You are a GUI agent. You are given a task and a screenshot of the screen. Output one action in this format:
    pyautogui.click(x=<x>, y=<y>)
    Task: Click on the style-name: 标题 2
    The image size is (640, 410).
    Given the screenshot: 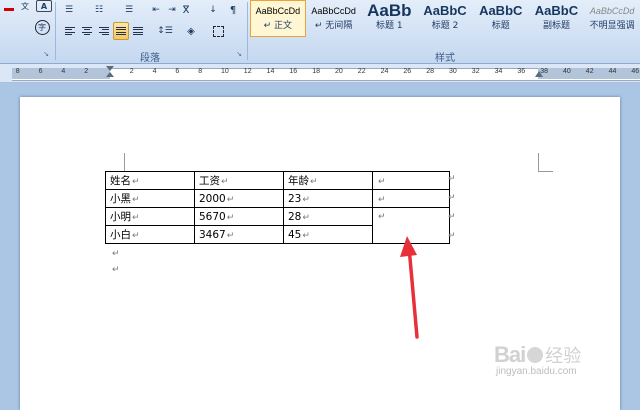 What is the action you would take?
    pyautogui.click(x=445, y=26)
    